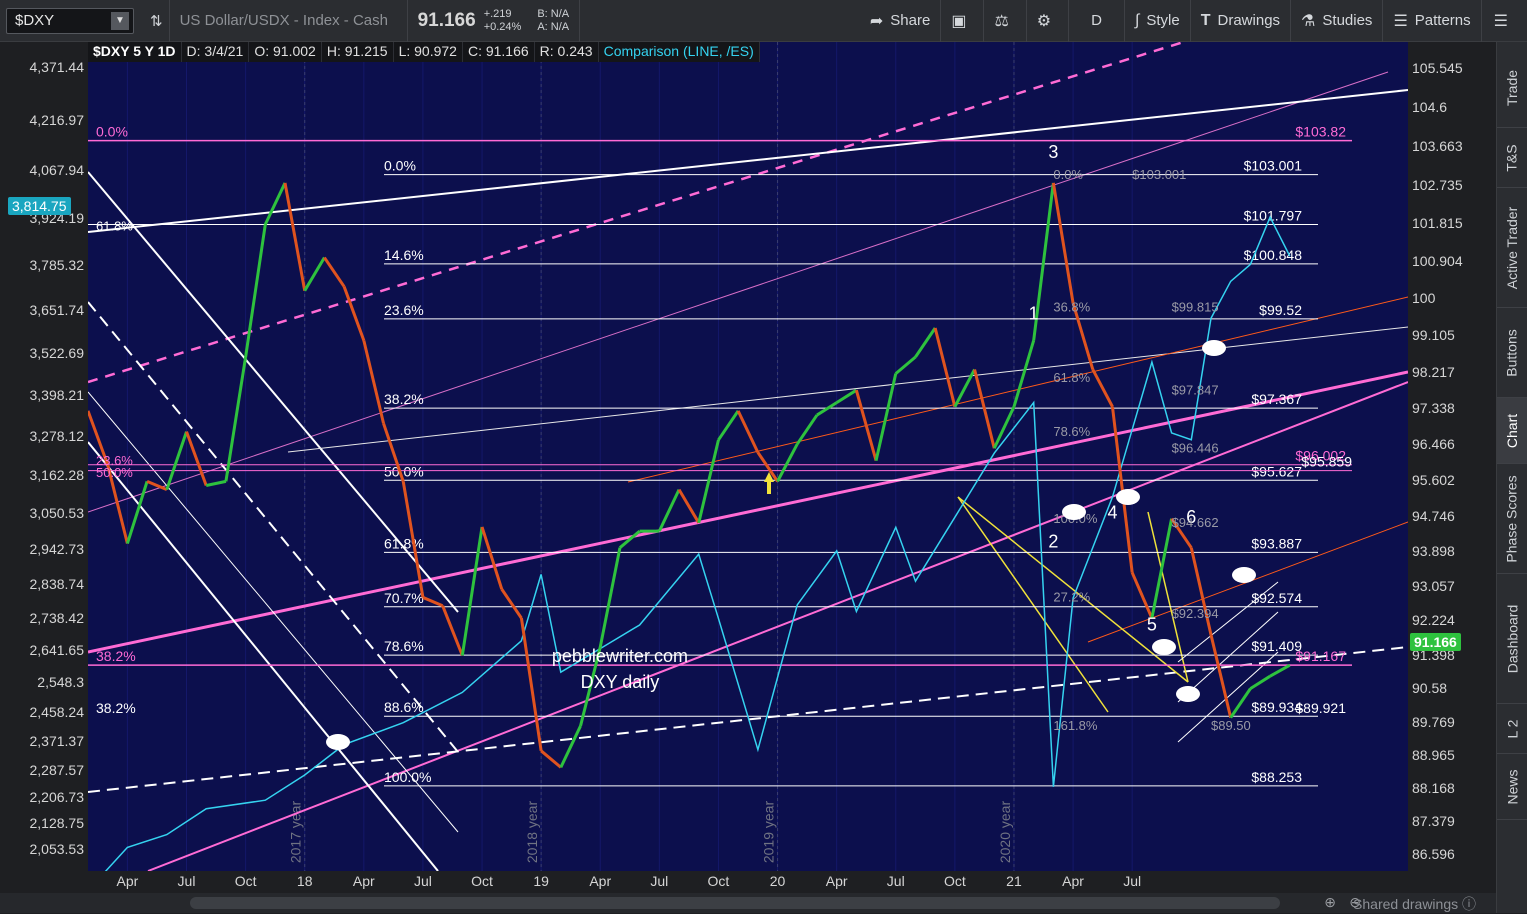  I want to click on right-axis-tick: 105.545, so click(1437, 68).